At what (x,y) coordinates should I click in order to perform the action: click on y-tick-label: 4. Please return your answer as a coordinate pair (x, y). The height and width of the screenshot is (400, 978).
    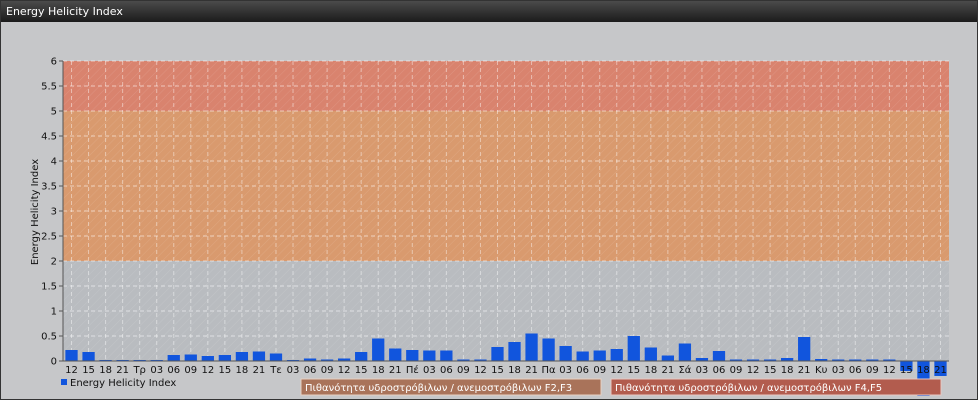
    Looking at the image, I should click on (54, 162).